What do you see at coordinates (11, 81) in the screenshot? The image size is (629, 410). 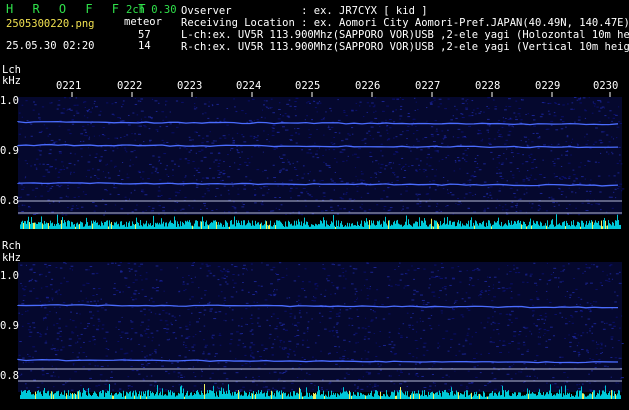 I see `lch-unit-label: kHz` at bounding box center [11, 81].